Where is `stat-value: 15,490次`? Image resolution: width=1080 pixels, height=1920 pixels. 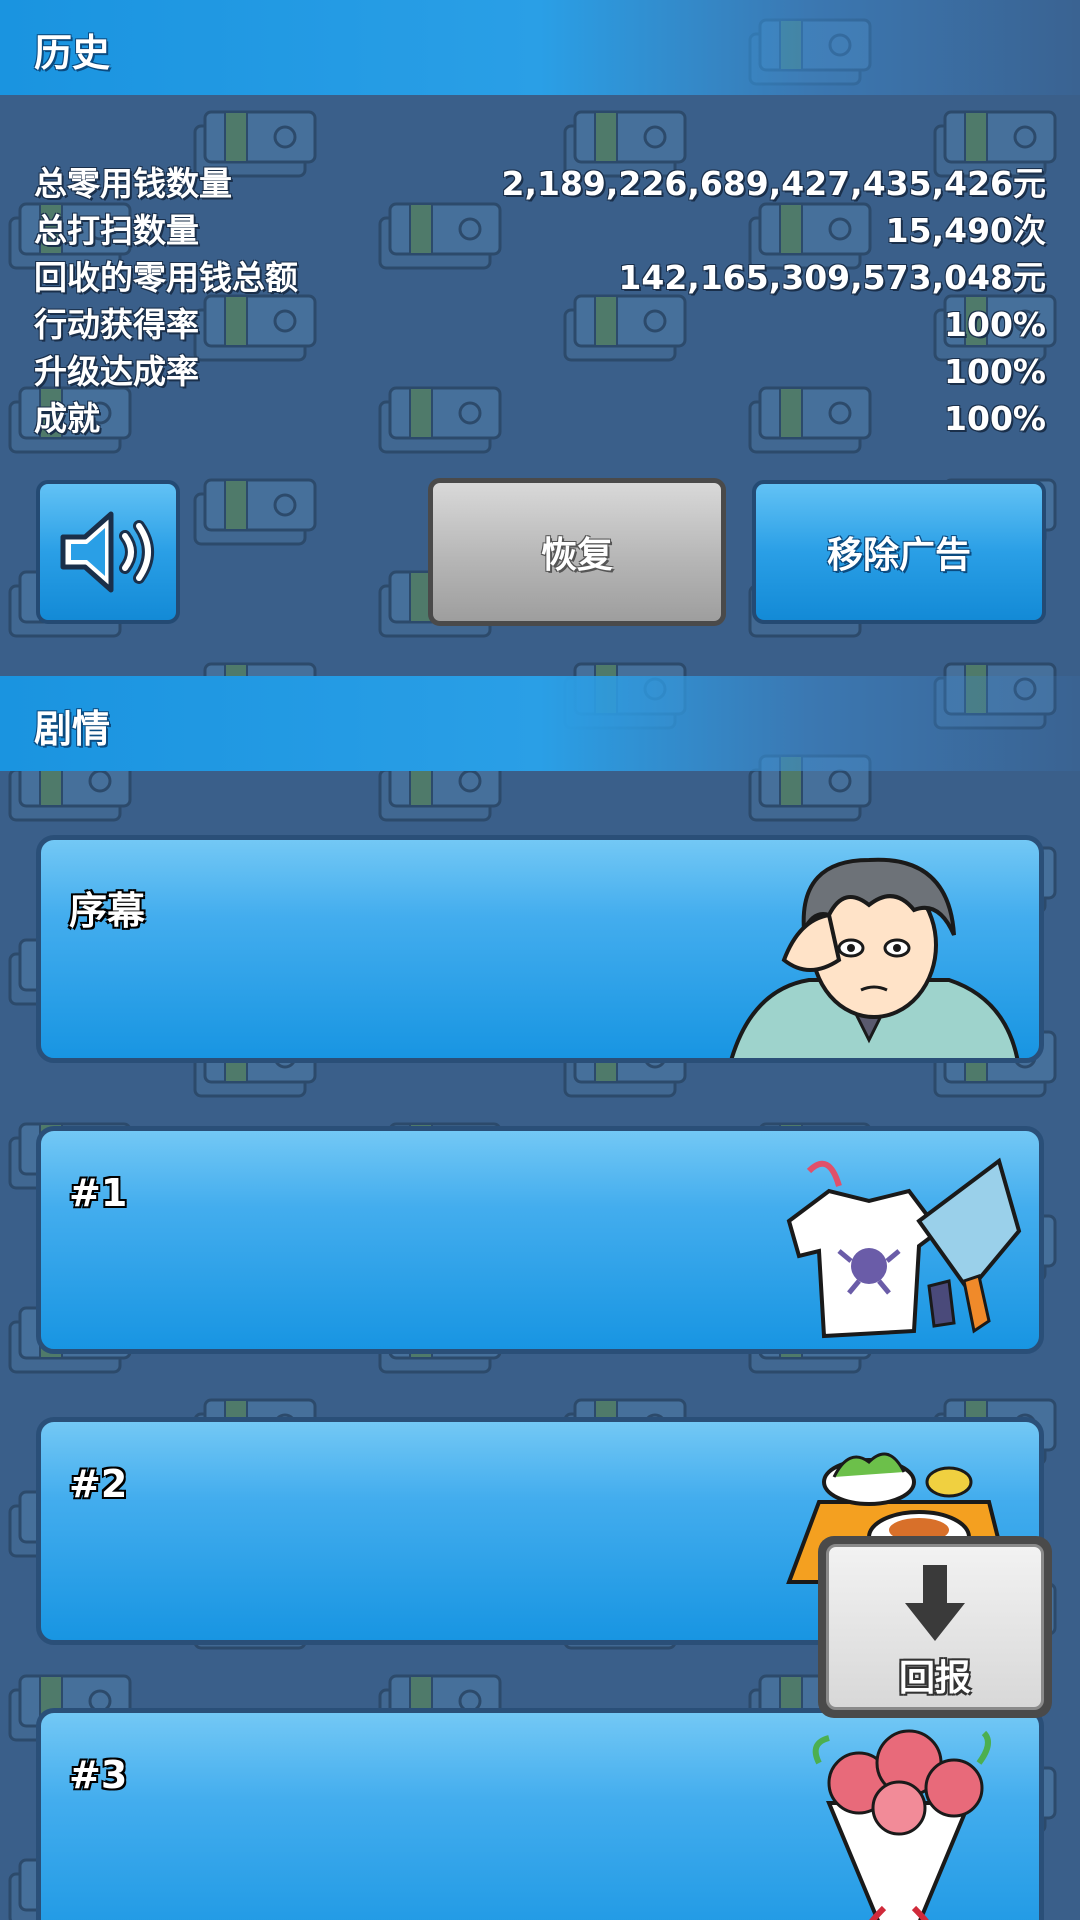
stat-value: 15,490次 is located at coordinates (965, 230).